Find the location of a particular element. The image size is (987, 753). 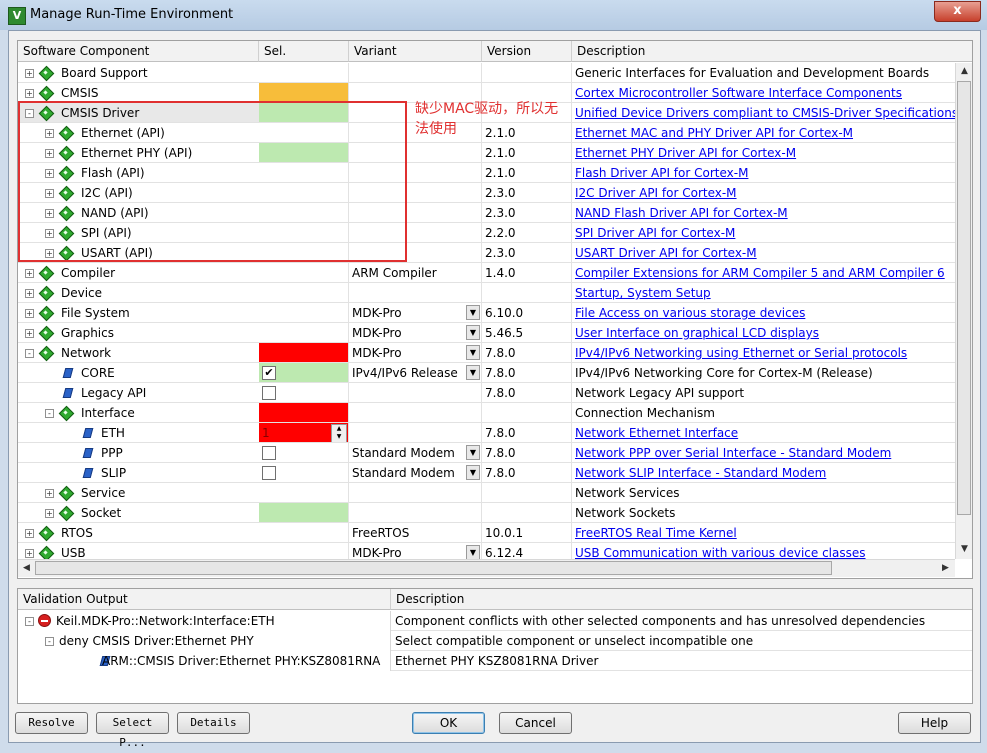

sel-cell: ✔ is located at coordinates (304, 373).